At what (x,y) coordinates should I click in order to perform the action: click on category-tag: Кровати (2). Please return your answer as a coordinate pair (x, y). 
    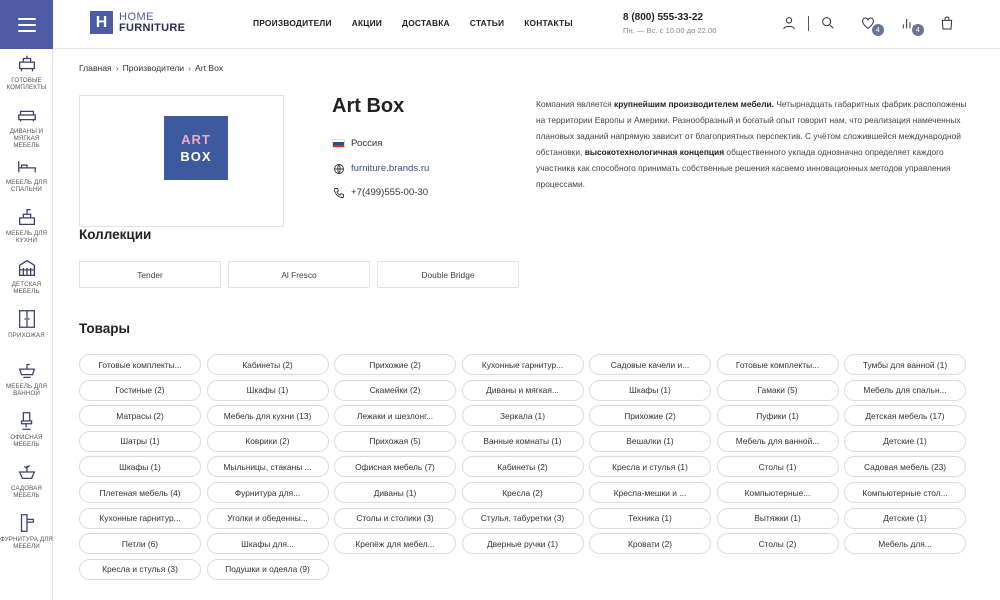
    Looking at the image, I should click on (650, 544).